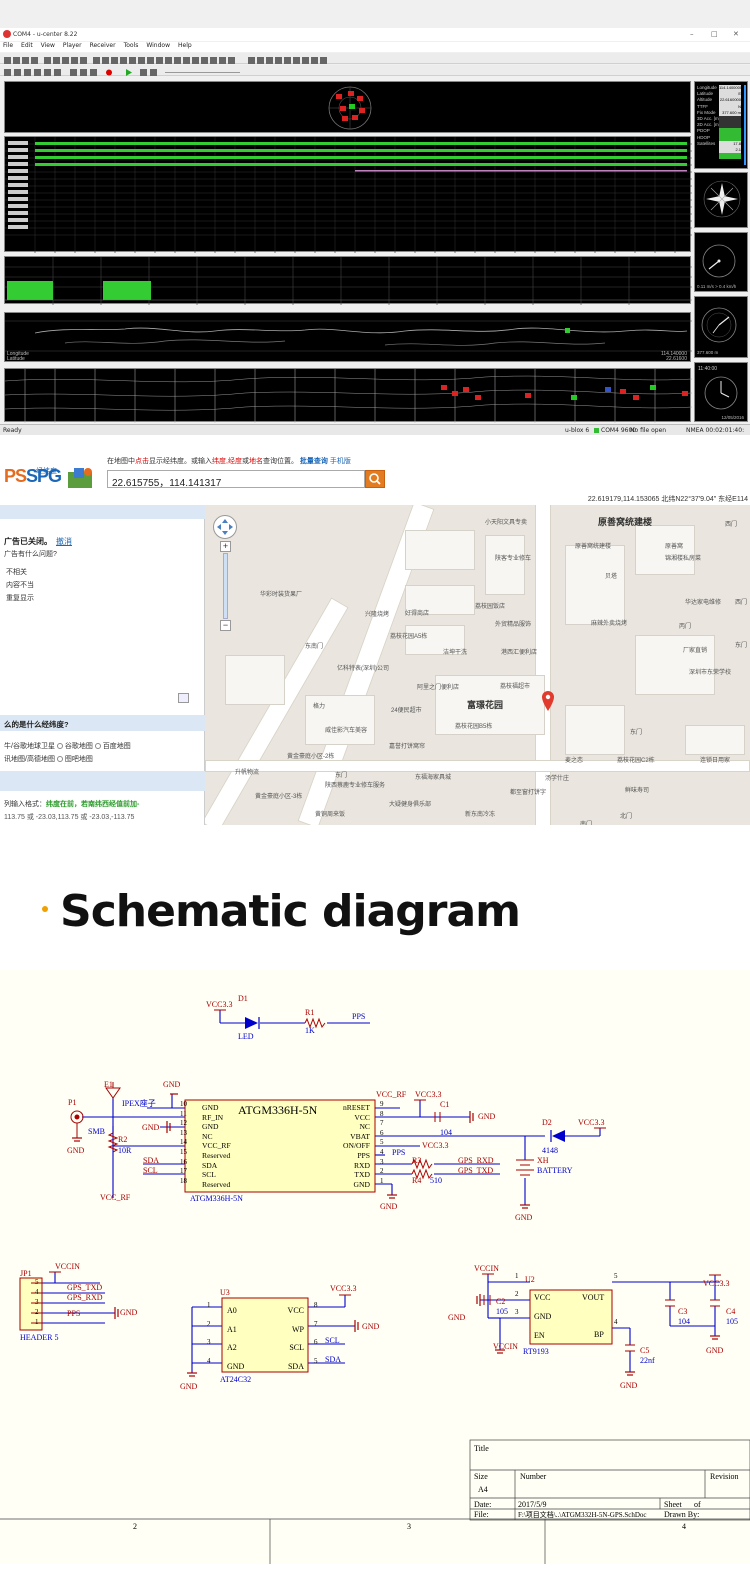 Image resolution: width=750 pixels, height=1569 pixels. Describe the element at coordinates (236, 479) in the screenshot. I see `coordinate-search-input: 22.615755，114.141317` at that location.